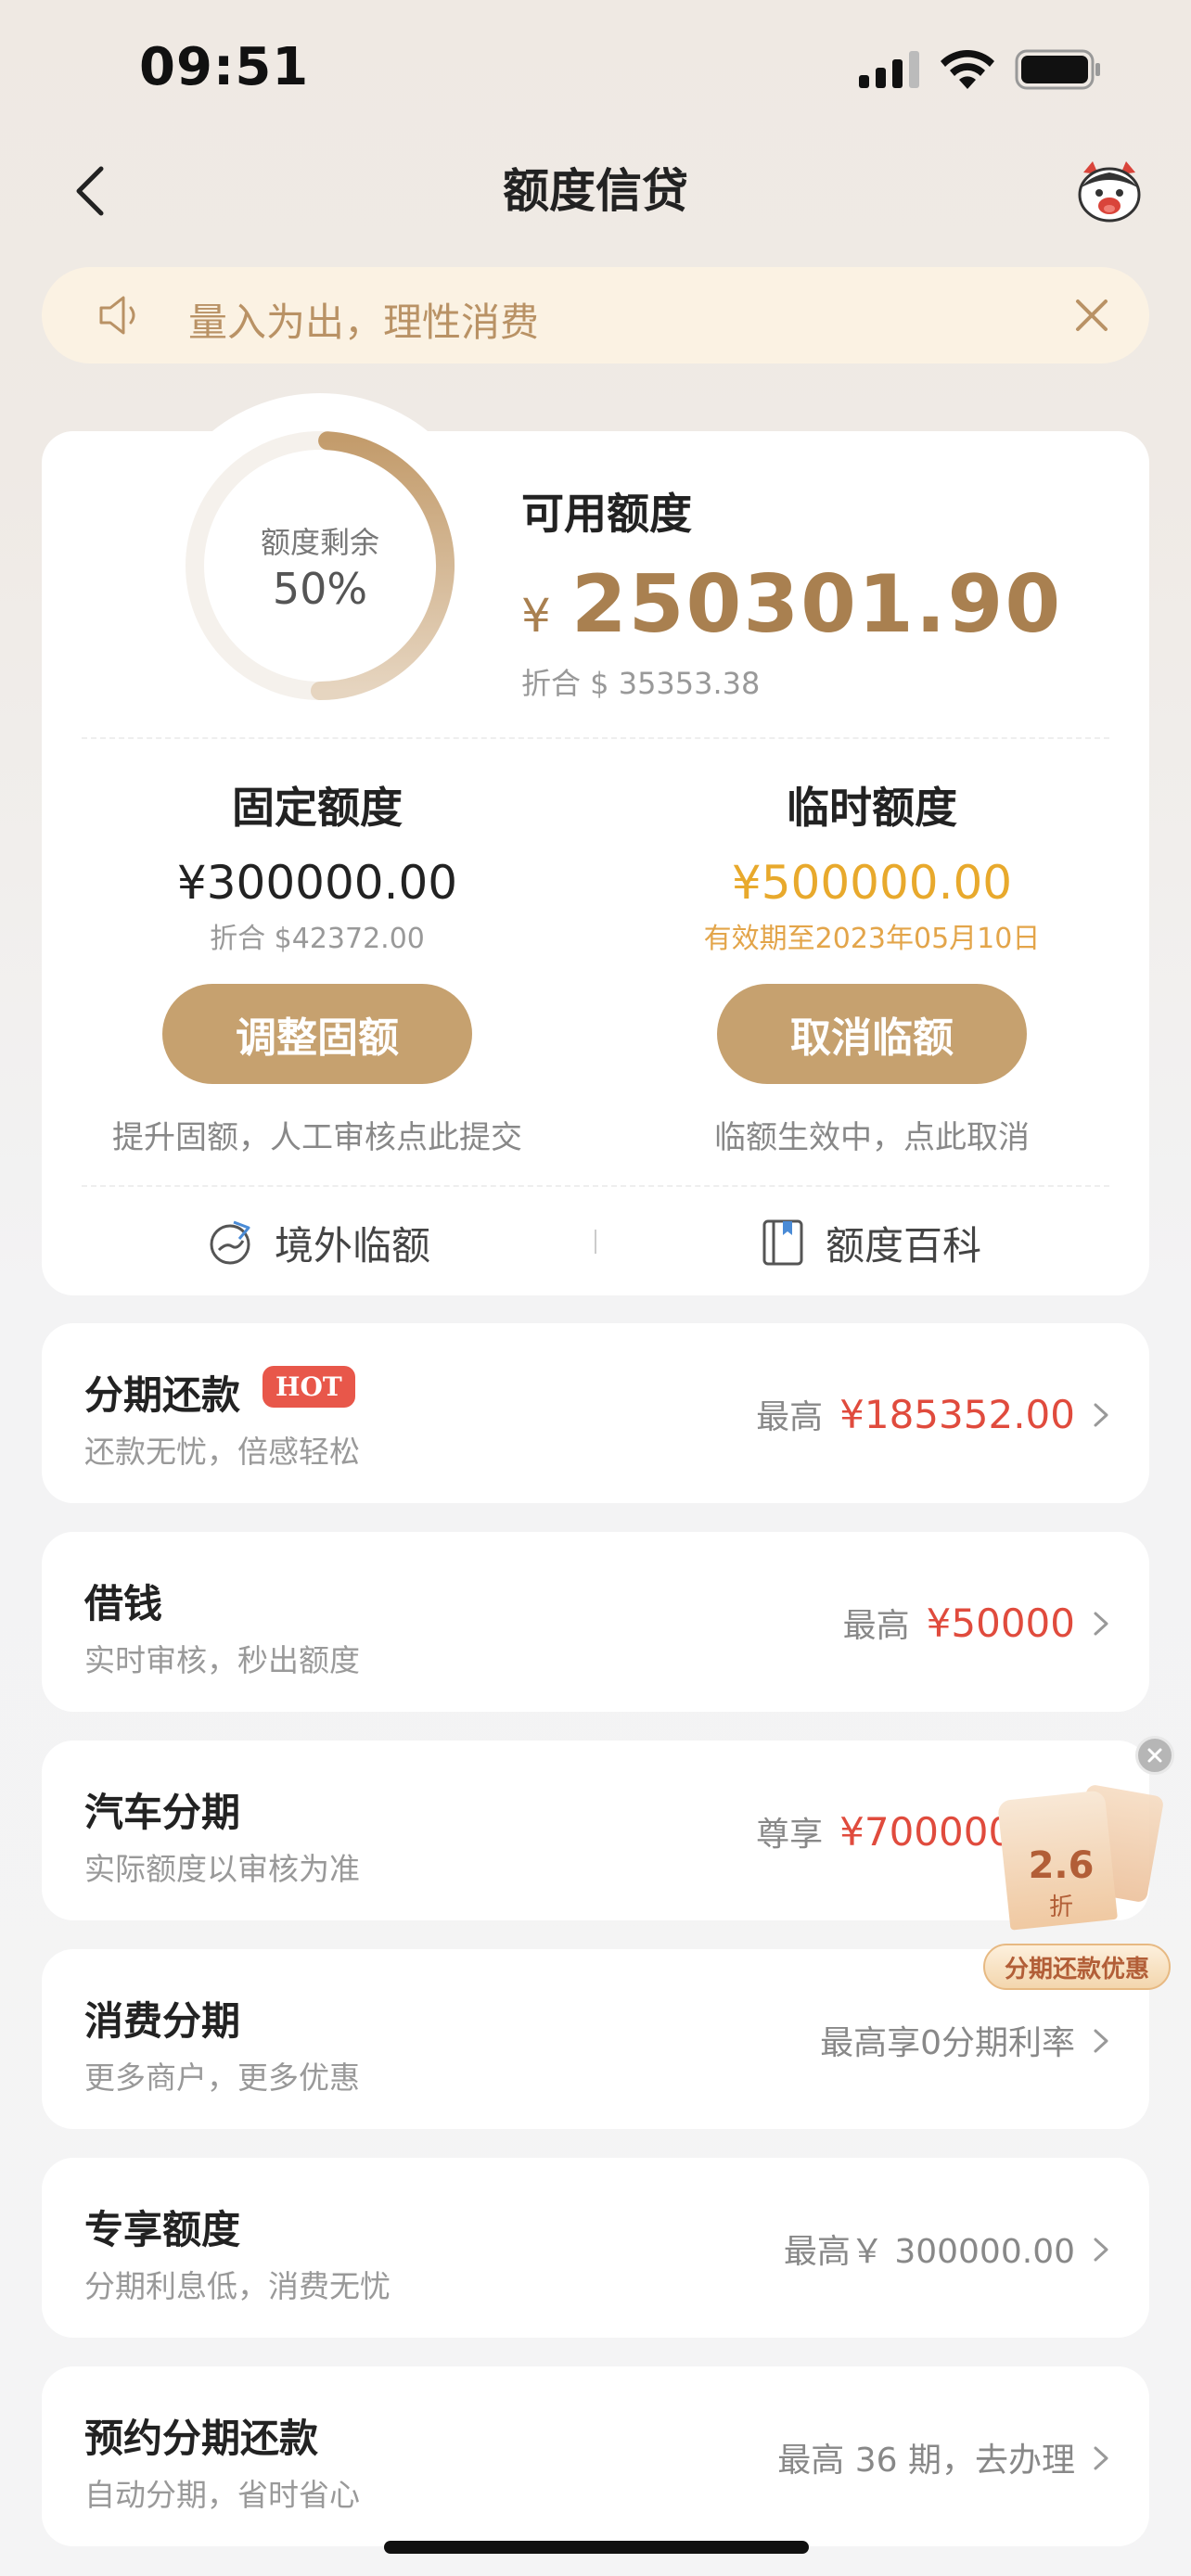  What do you see at coordinates (222, 1660) in the screenshot?
I see `row-subtitle: 实时审核，秒出额度` at bounding box center [222, 1660].